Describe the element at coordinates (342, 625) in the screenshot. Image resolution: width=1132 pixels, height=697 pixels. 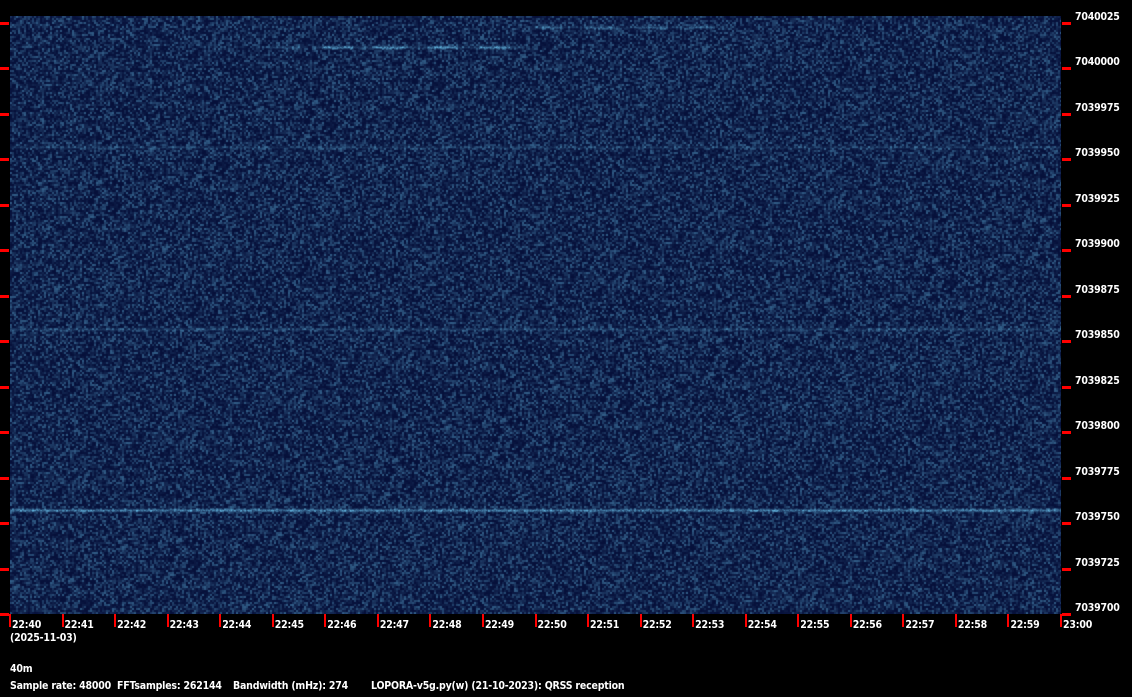
I see `x-tick-label: 22:46` at that location.